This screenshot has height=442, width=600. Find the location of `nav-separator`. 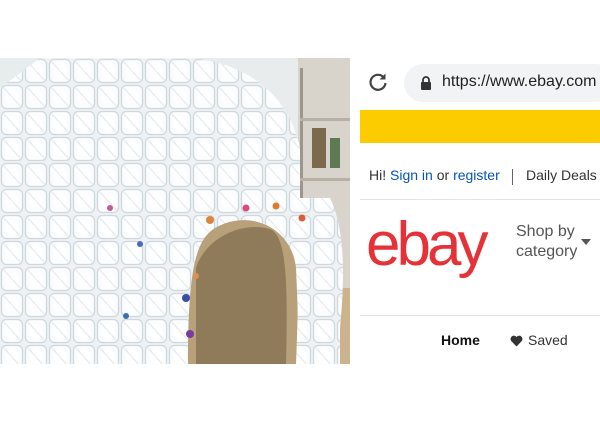

nav-separator is located at coordinates (512, 177).